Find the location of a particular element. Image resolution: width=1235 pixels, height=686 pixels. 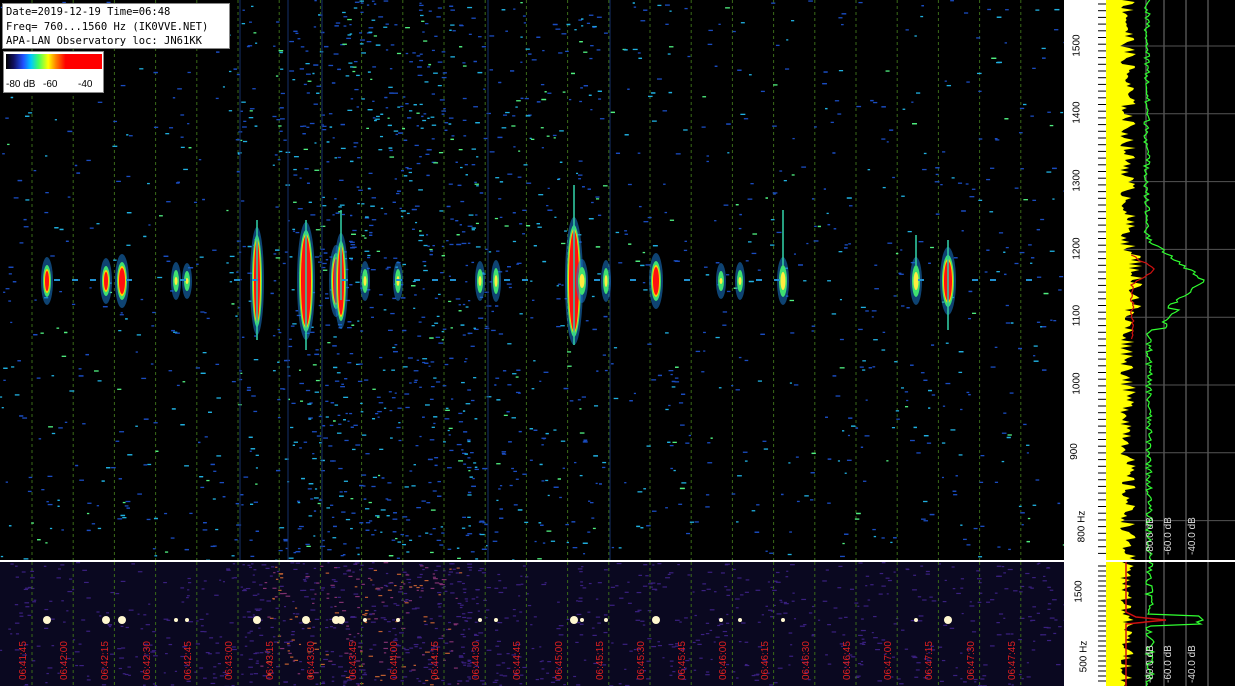

overview-frequency-label: 500 Hz is located at coordinates (1084, 656).